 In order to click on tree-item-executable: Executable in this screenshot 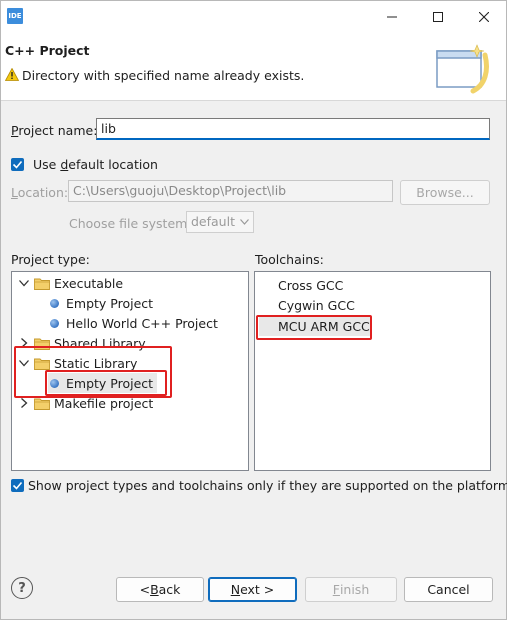, I will do `click(70, 283)`.